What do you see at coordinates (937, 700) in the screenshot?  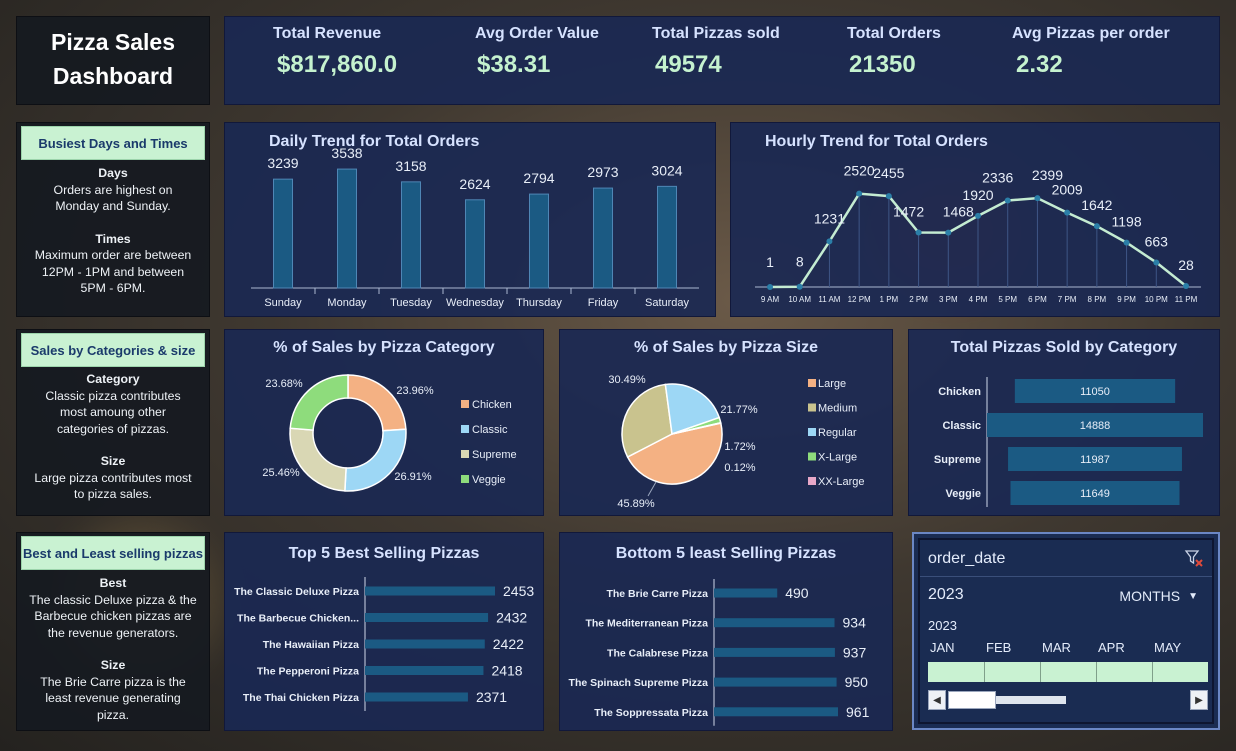 I see `scroll-left-icon: ◀` at bounding box center [937, 700].